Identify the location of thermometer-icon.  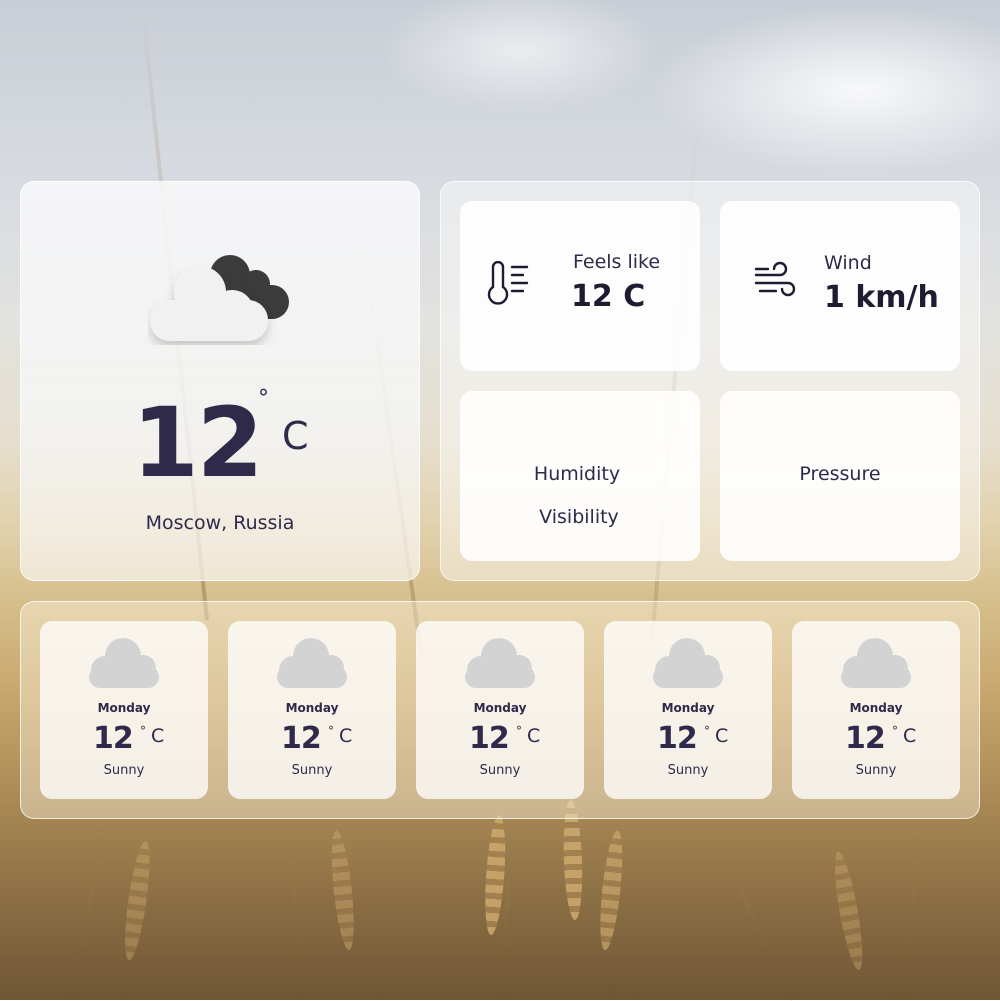
(508, 283).